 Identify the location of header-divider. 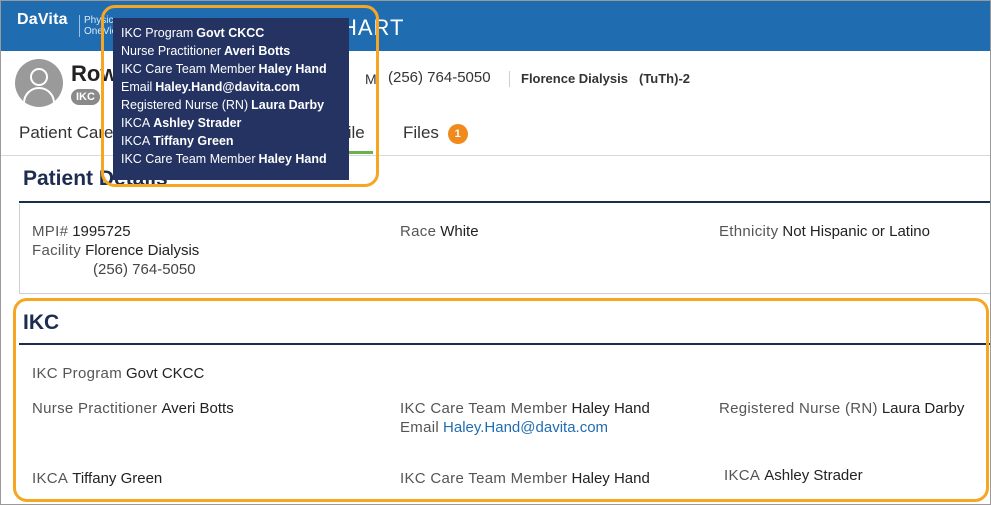
(509, 79).